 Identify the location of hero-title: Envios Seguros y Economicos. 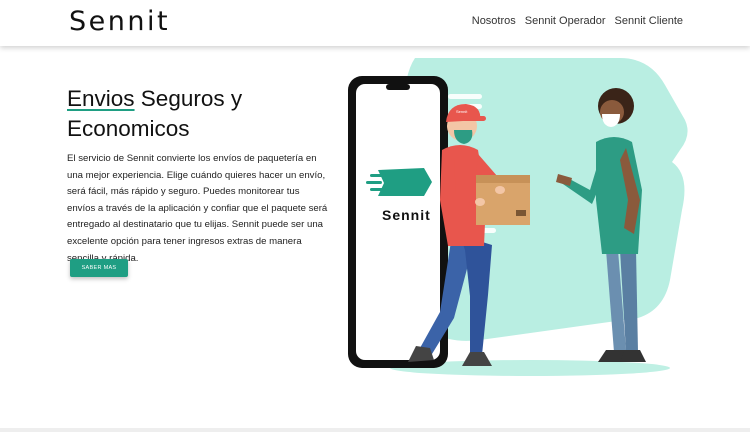
(192, 114).